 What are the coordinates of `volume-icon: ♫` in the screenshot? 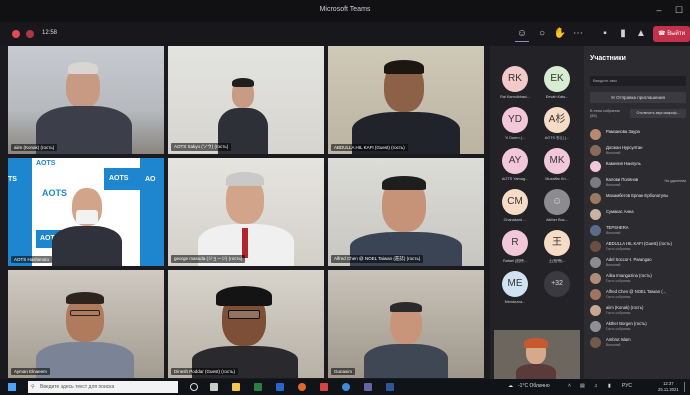 It's located at (596, 386).